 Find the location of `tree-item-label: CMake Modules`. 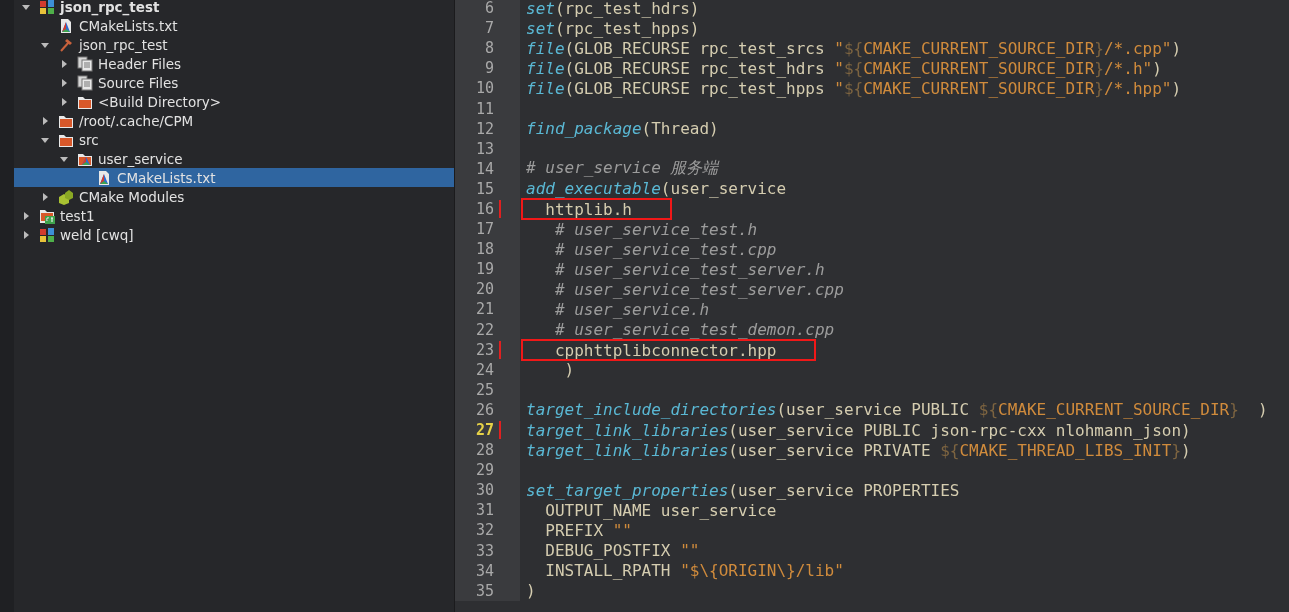

tree-item-label: CMake Modules is located at coordinates (132, 196).